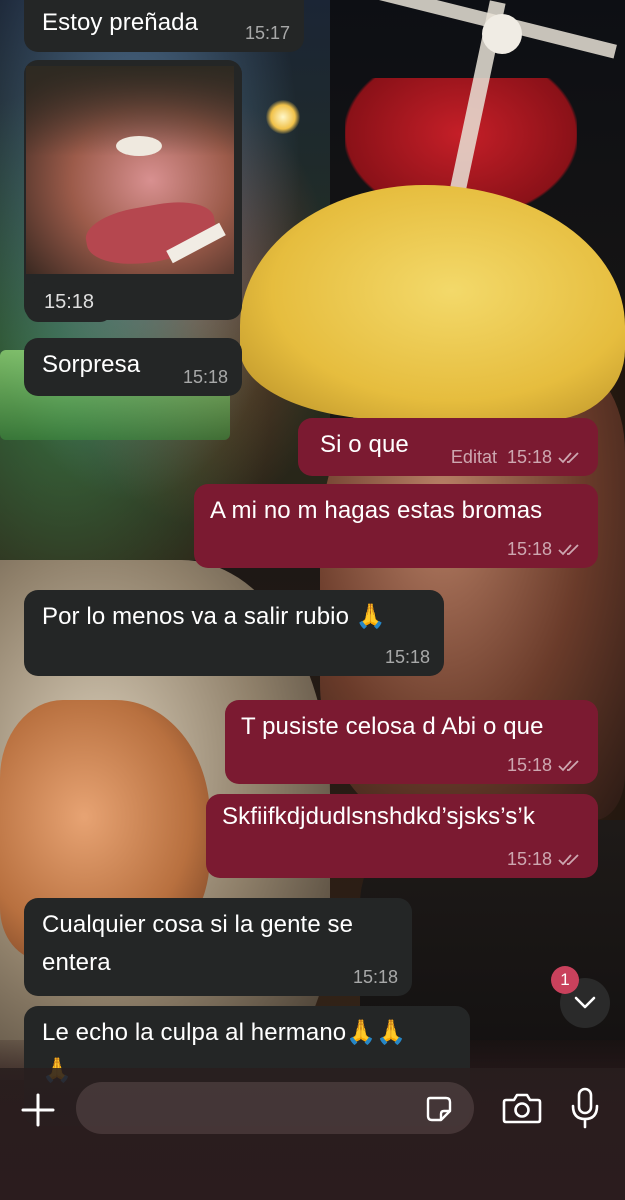  I want to click on message-input, so click(259, 1108).